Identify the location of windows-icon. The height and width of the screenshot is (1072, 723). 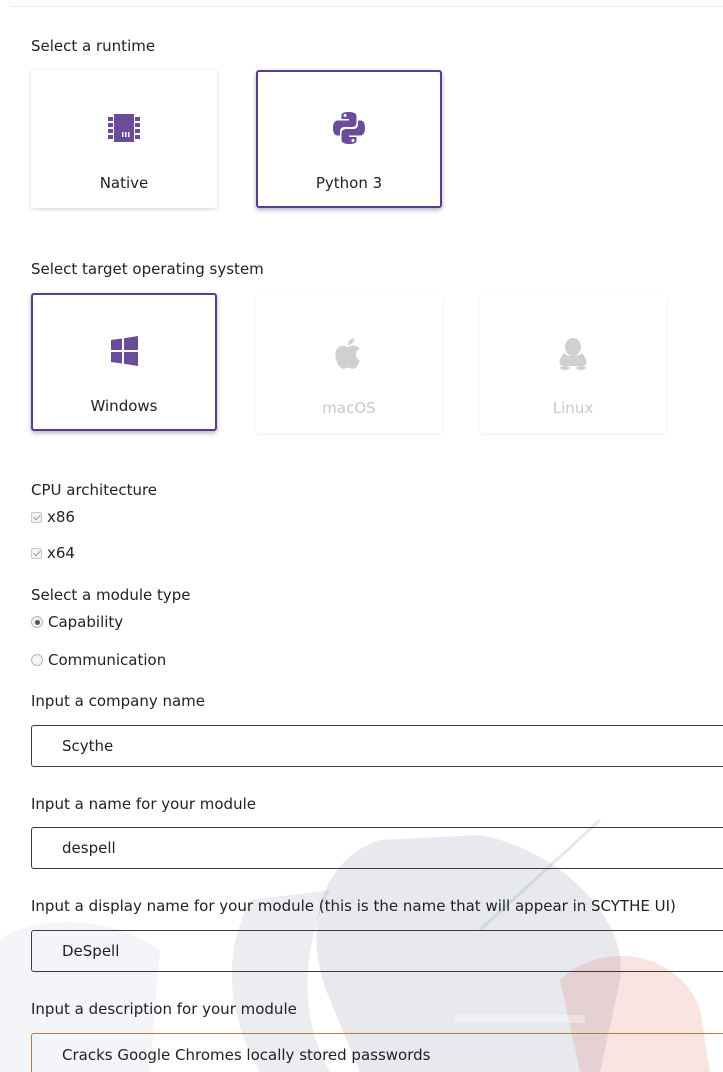
(124, 351).